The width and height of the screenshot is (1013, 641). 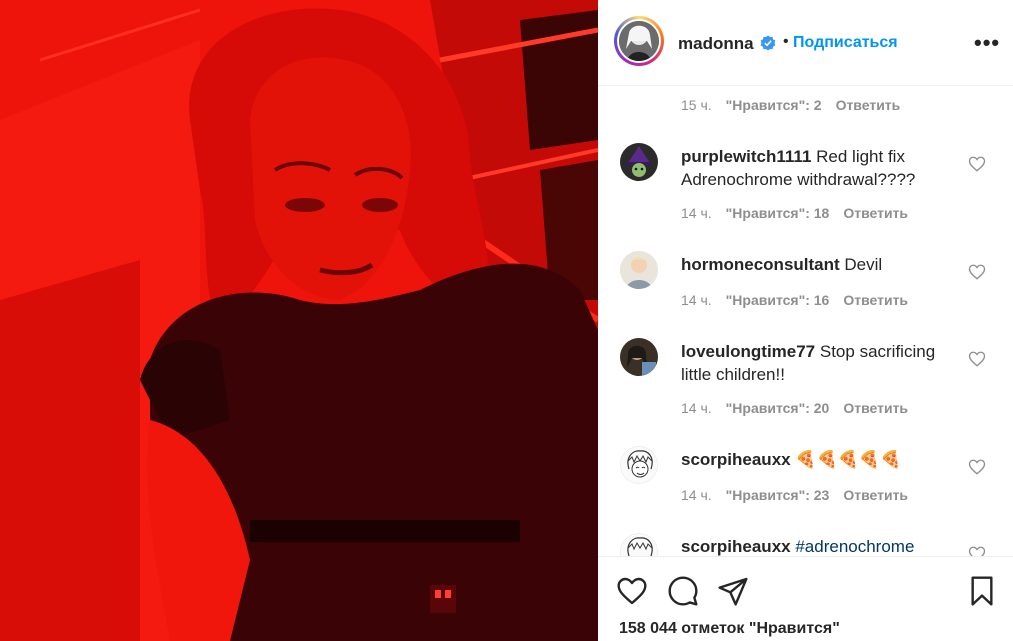 What do you see at coordinates (987, 43) in the screenshot?
I see `more-options-icon: •••` at bounding box center [987, 43].